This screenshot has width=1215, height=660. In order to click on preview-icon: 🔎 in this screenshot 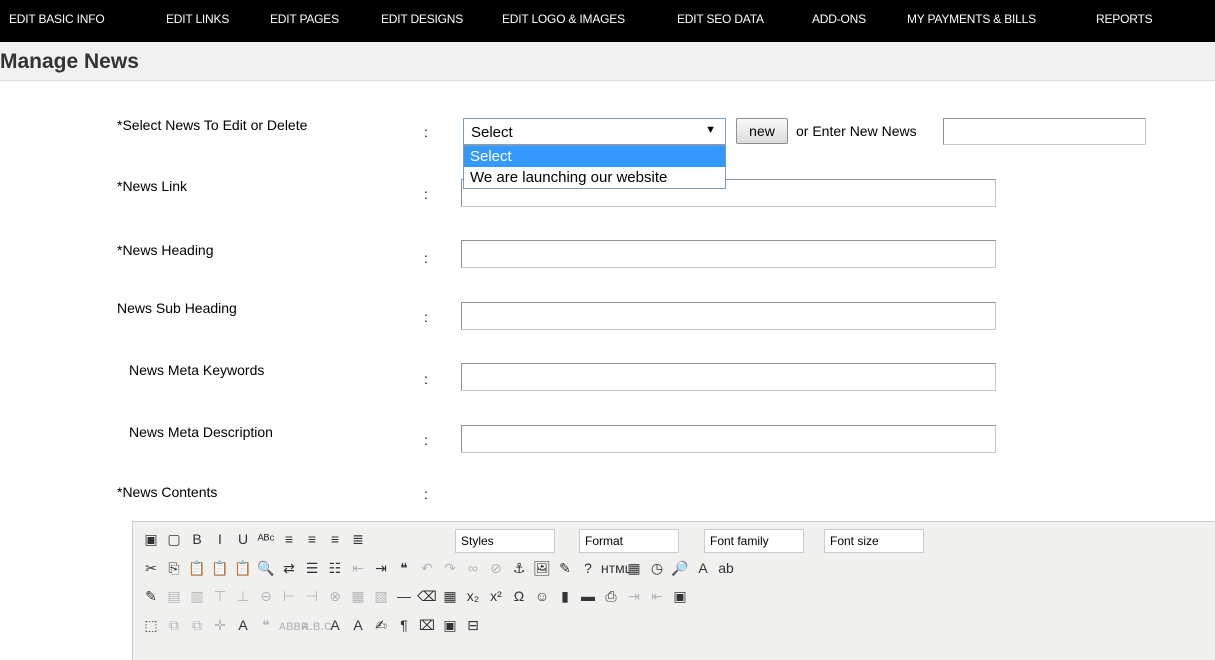, I will do `click(680, 568)`.